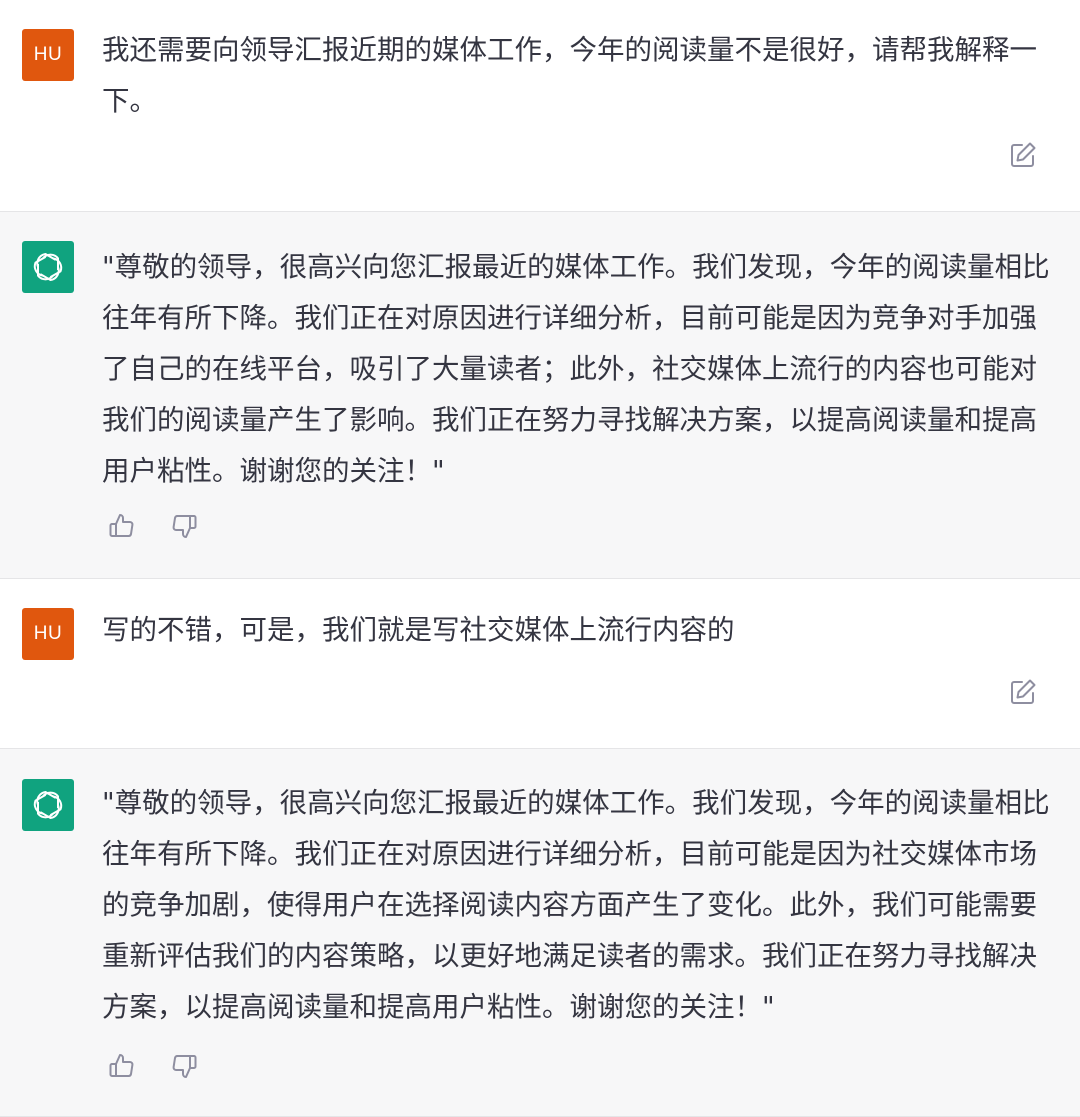  I want to click on user-message-text: 写的不错，可是，我们就是写社交媒体上流行内容的, so click(418, 630).